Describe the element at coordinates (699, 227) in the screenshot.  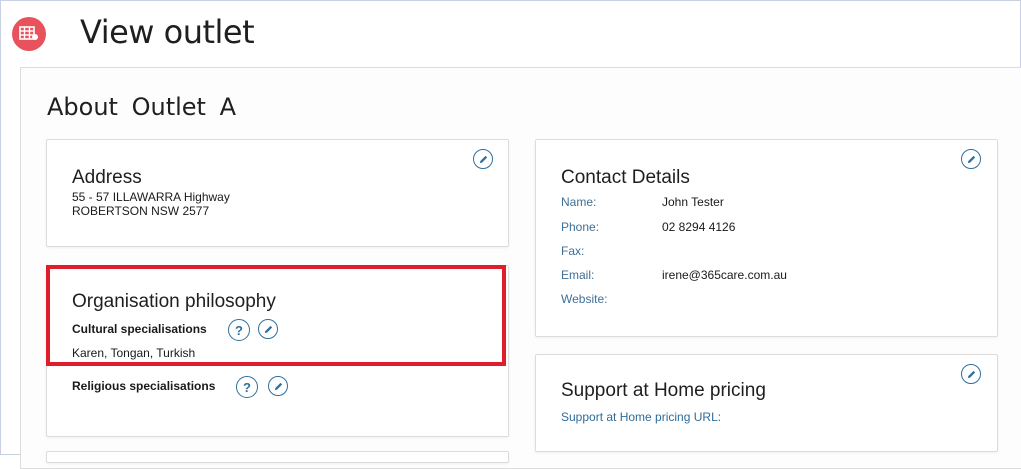
I see `contact-phone-value: 02 8294 4126` at that location.